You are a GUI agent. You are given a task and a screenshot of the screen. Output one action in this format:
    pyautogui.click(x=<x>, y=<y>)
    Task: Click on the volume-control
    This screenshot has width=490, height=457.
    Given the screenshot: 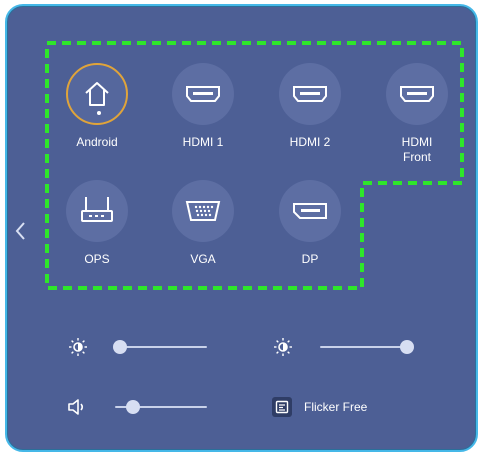 What is the action you would take?
    pyautogui.click(x=137, y=407)
    